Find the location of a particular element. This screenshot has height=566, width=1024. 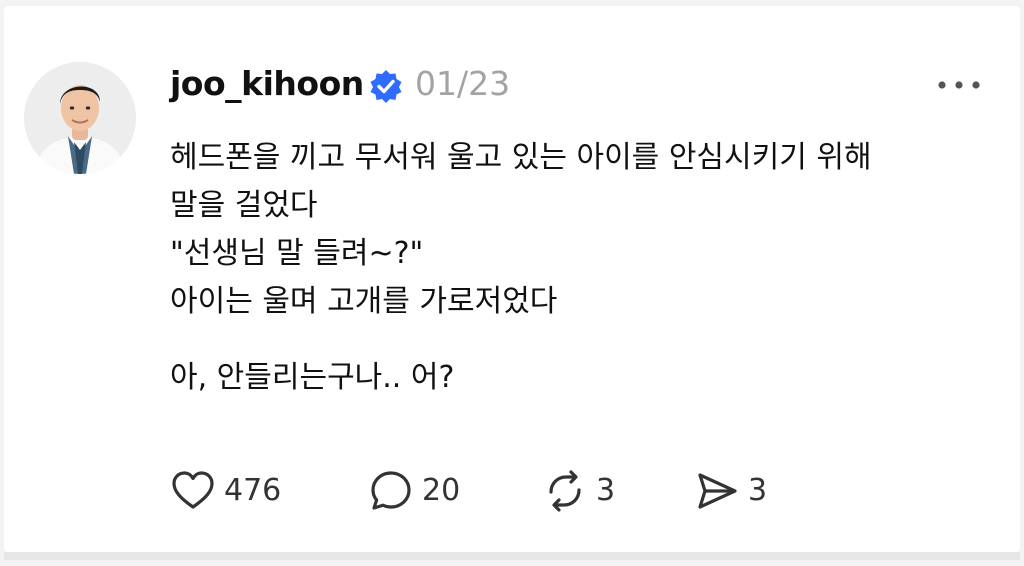

profile-avatar-icon is located at coordinates (80, 118).